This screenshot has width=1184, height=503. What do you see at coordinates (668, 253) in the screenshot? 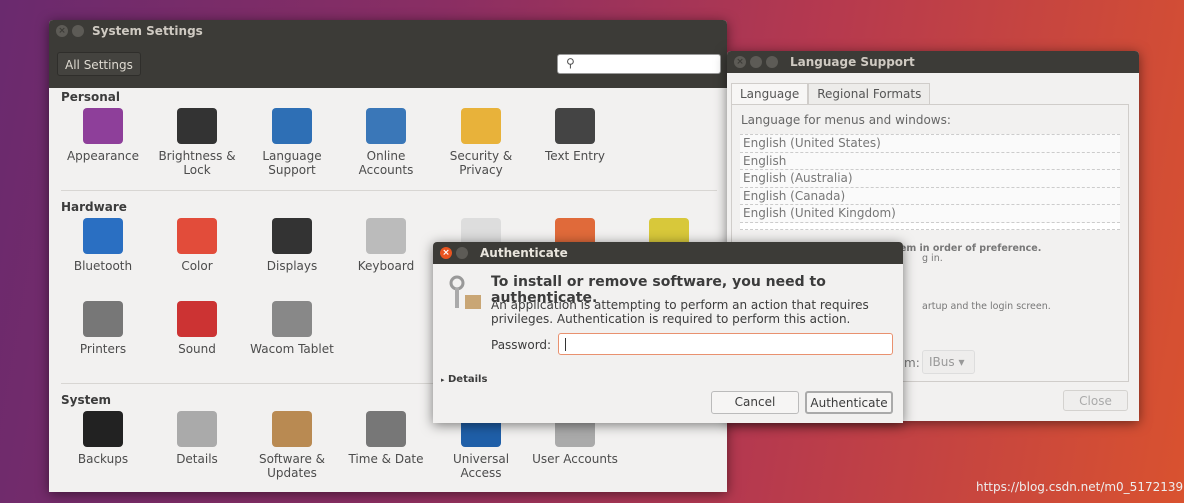
I see `title-bar: × Authenticate` at bounding box center [668, 253].